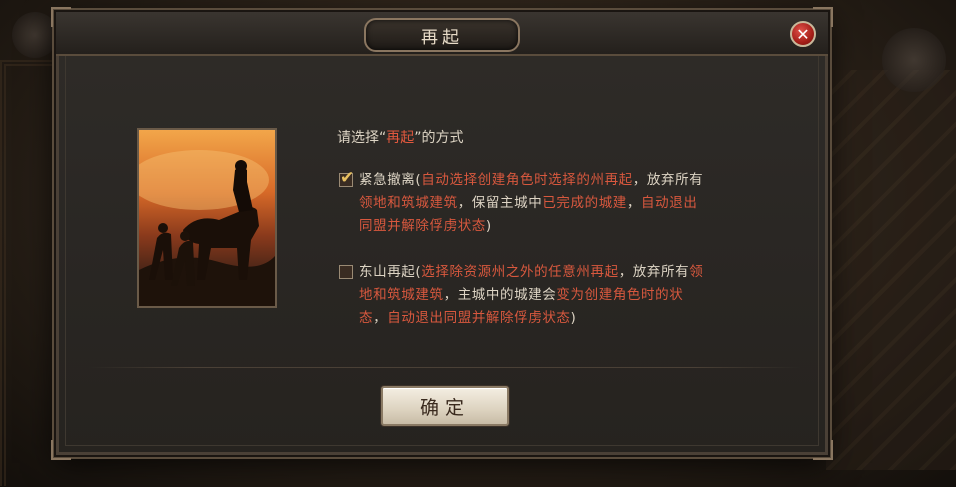  What do you see at coordinates (207, 228) in the screenshot?
I see `horsemen-silhouette` at bounding box center [207, 228].